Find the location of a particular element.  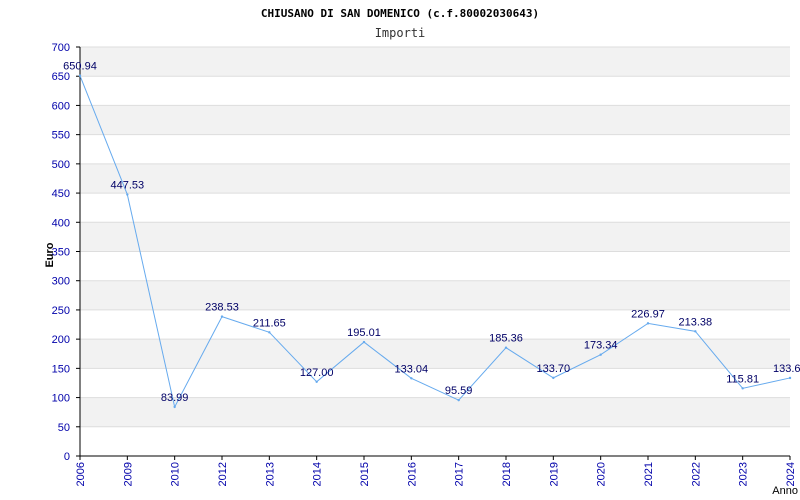

y-tick-label: 300 is located at coordinates (61, 282).